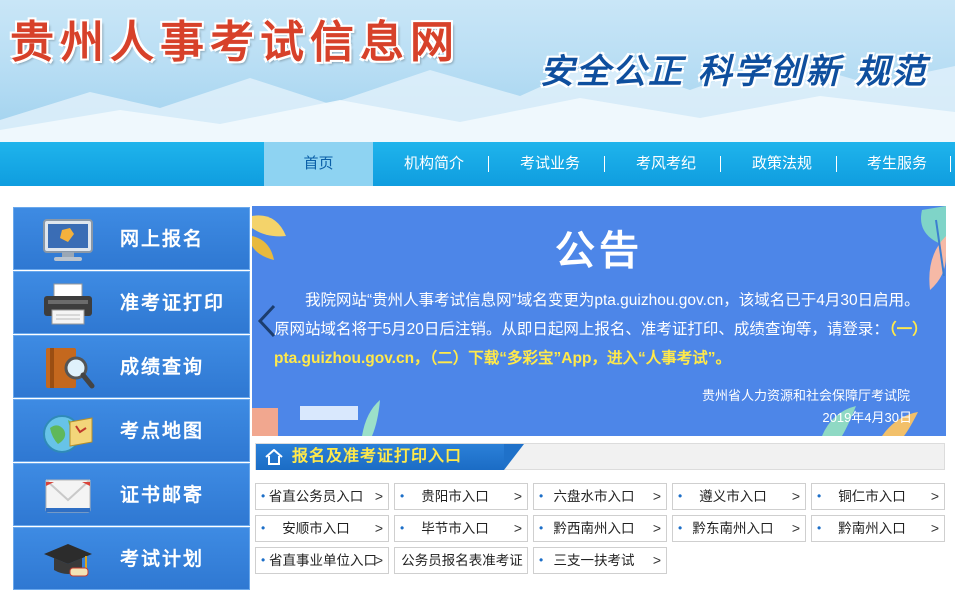 This screenshot has height=591, width=955. I want to click on nav-exam-discipline: 考风考纪, so click(666, 164).